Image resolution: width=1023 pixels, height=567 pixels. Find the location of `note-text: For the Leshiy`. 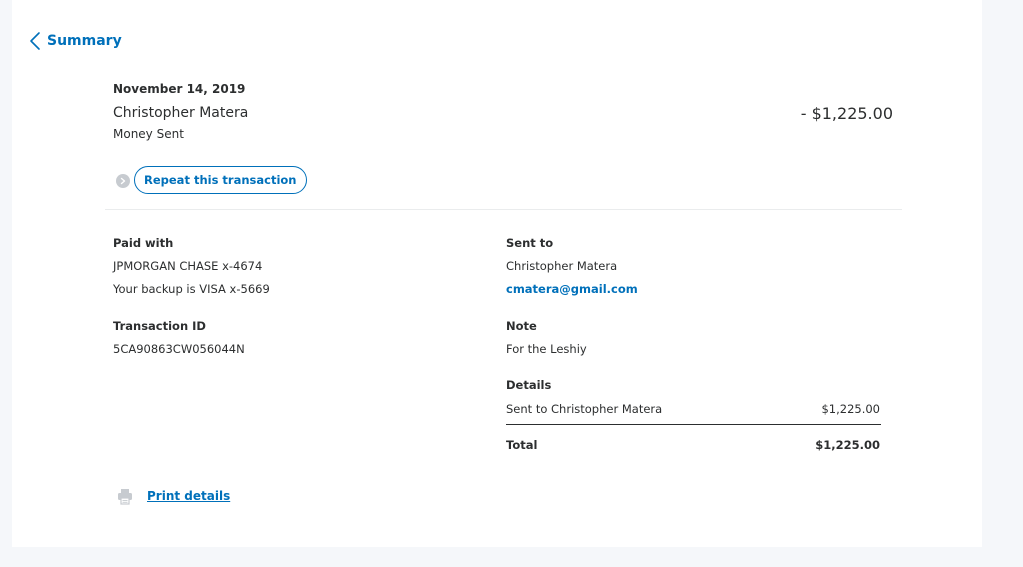

note-text: For the Leshiy is located at coordinates (546, 349).